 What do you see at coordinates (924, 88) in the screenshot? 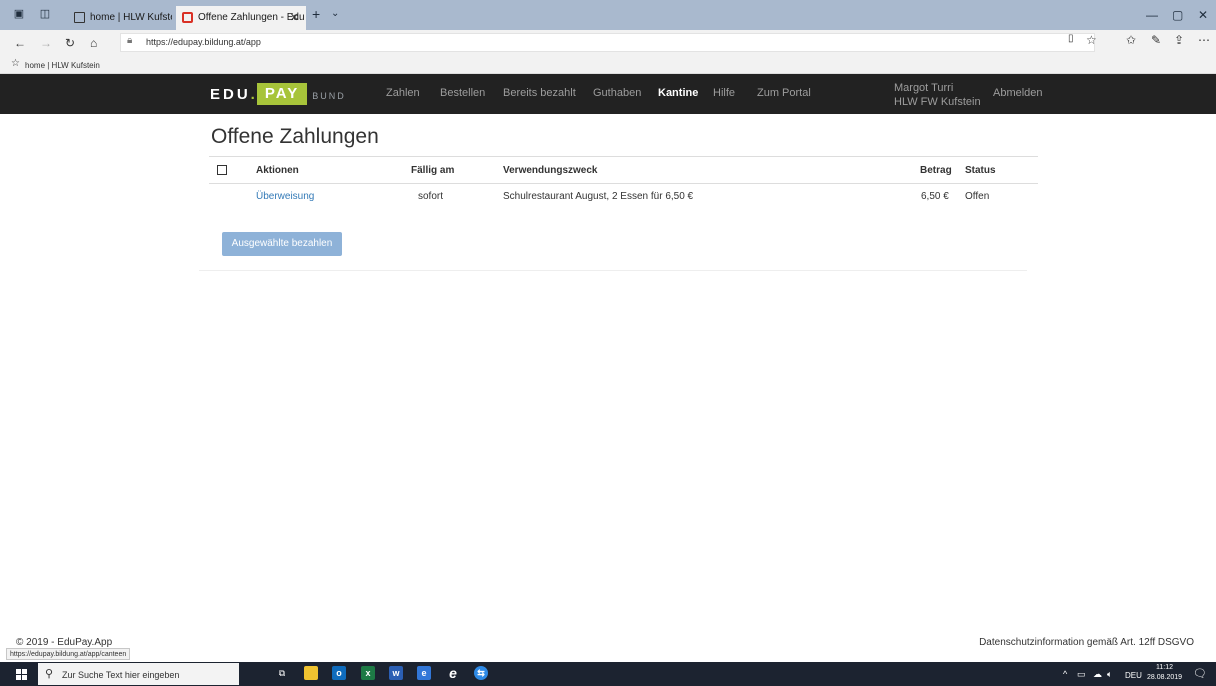
I see `user-name: Margot Turri` at bounding box center [924, 88].